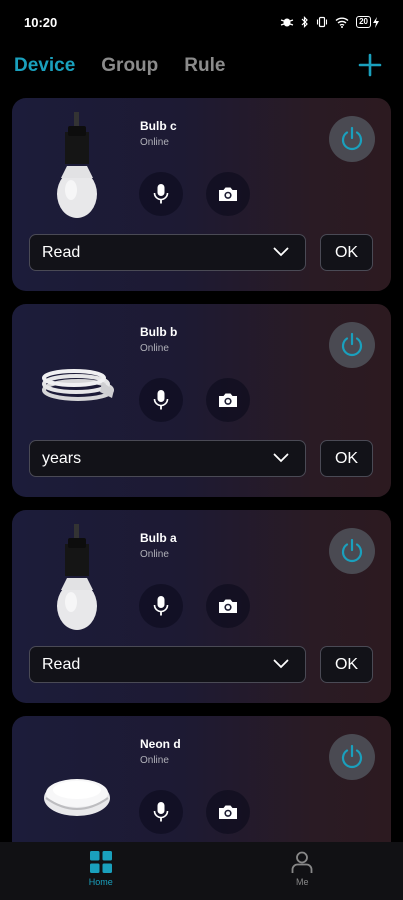 This screenshot has width=403, height=900. I want to click on battery-level: 20, so click(363, 22).